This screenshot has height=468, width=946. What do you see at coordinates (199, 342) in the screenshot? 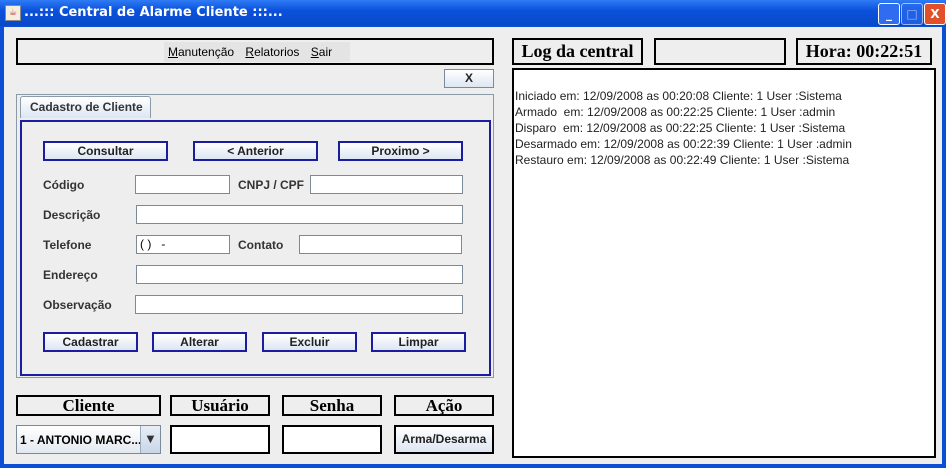
I see `alterar-button: Alterar` at bounding box center [199, 342].